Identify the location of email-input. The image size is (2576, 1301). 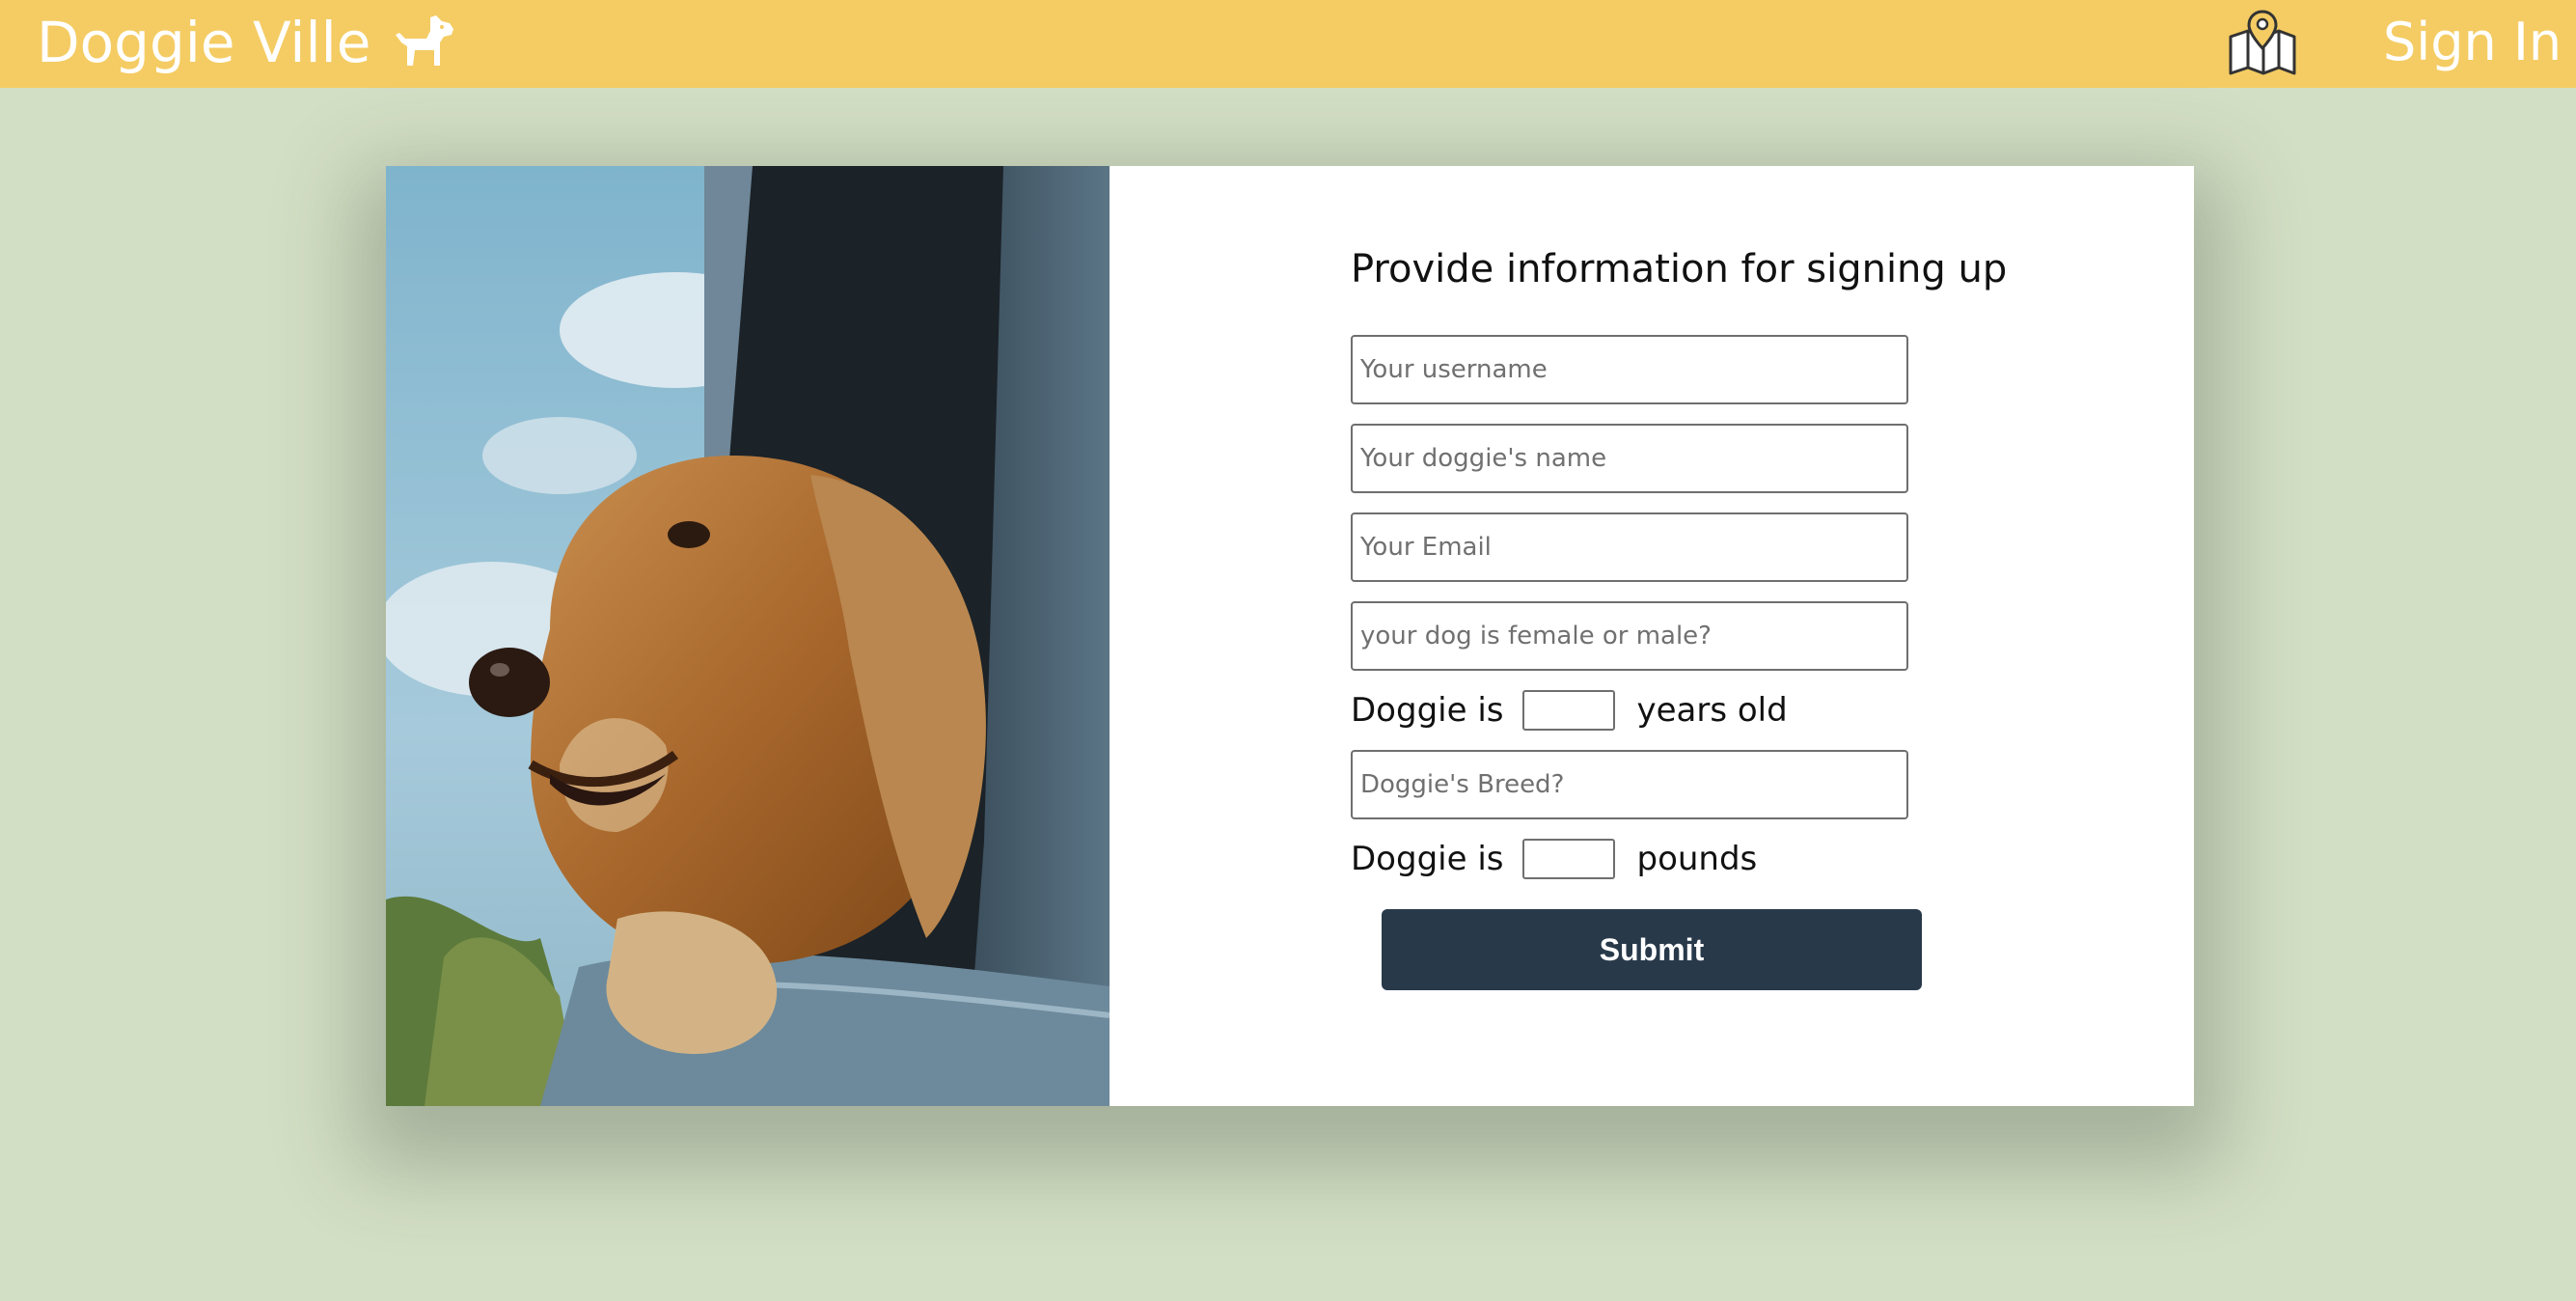
(1630, 547).